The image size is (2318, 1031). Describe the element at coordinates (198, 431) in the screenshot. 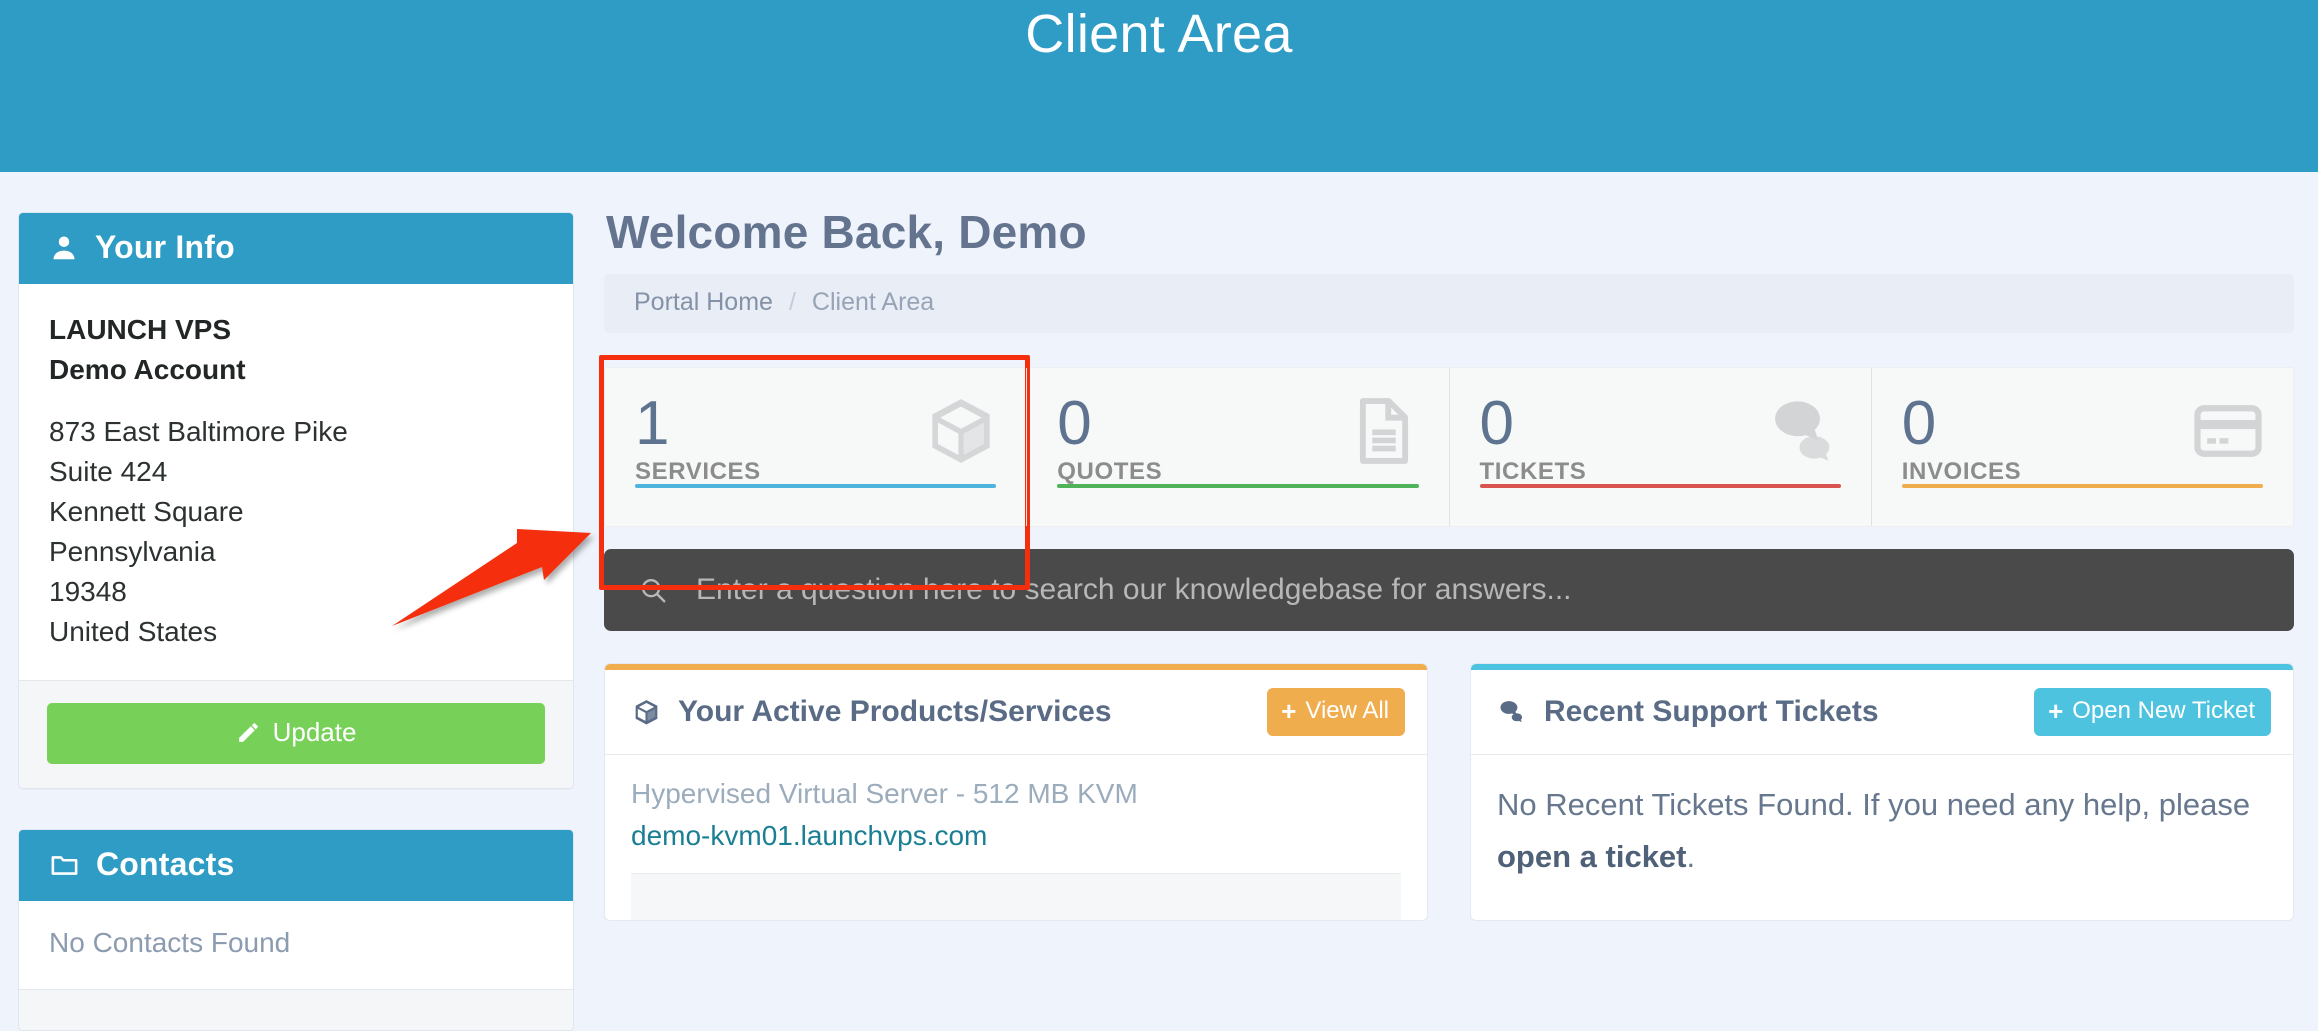

I see `address-line: 873 East Baltimore Pike` at that location.